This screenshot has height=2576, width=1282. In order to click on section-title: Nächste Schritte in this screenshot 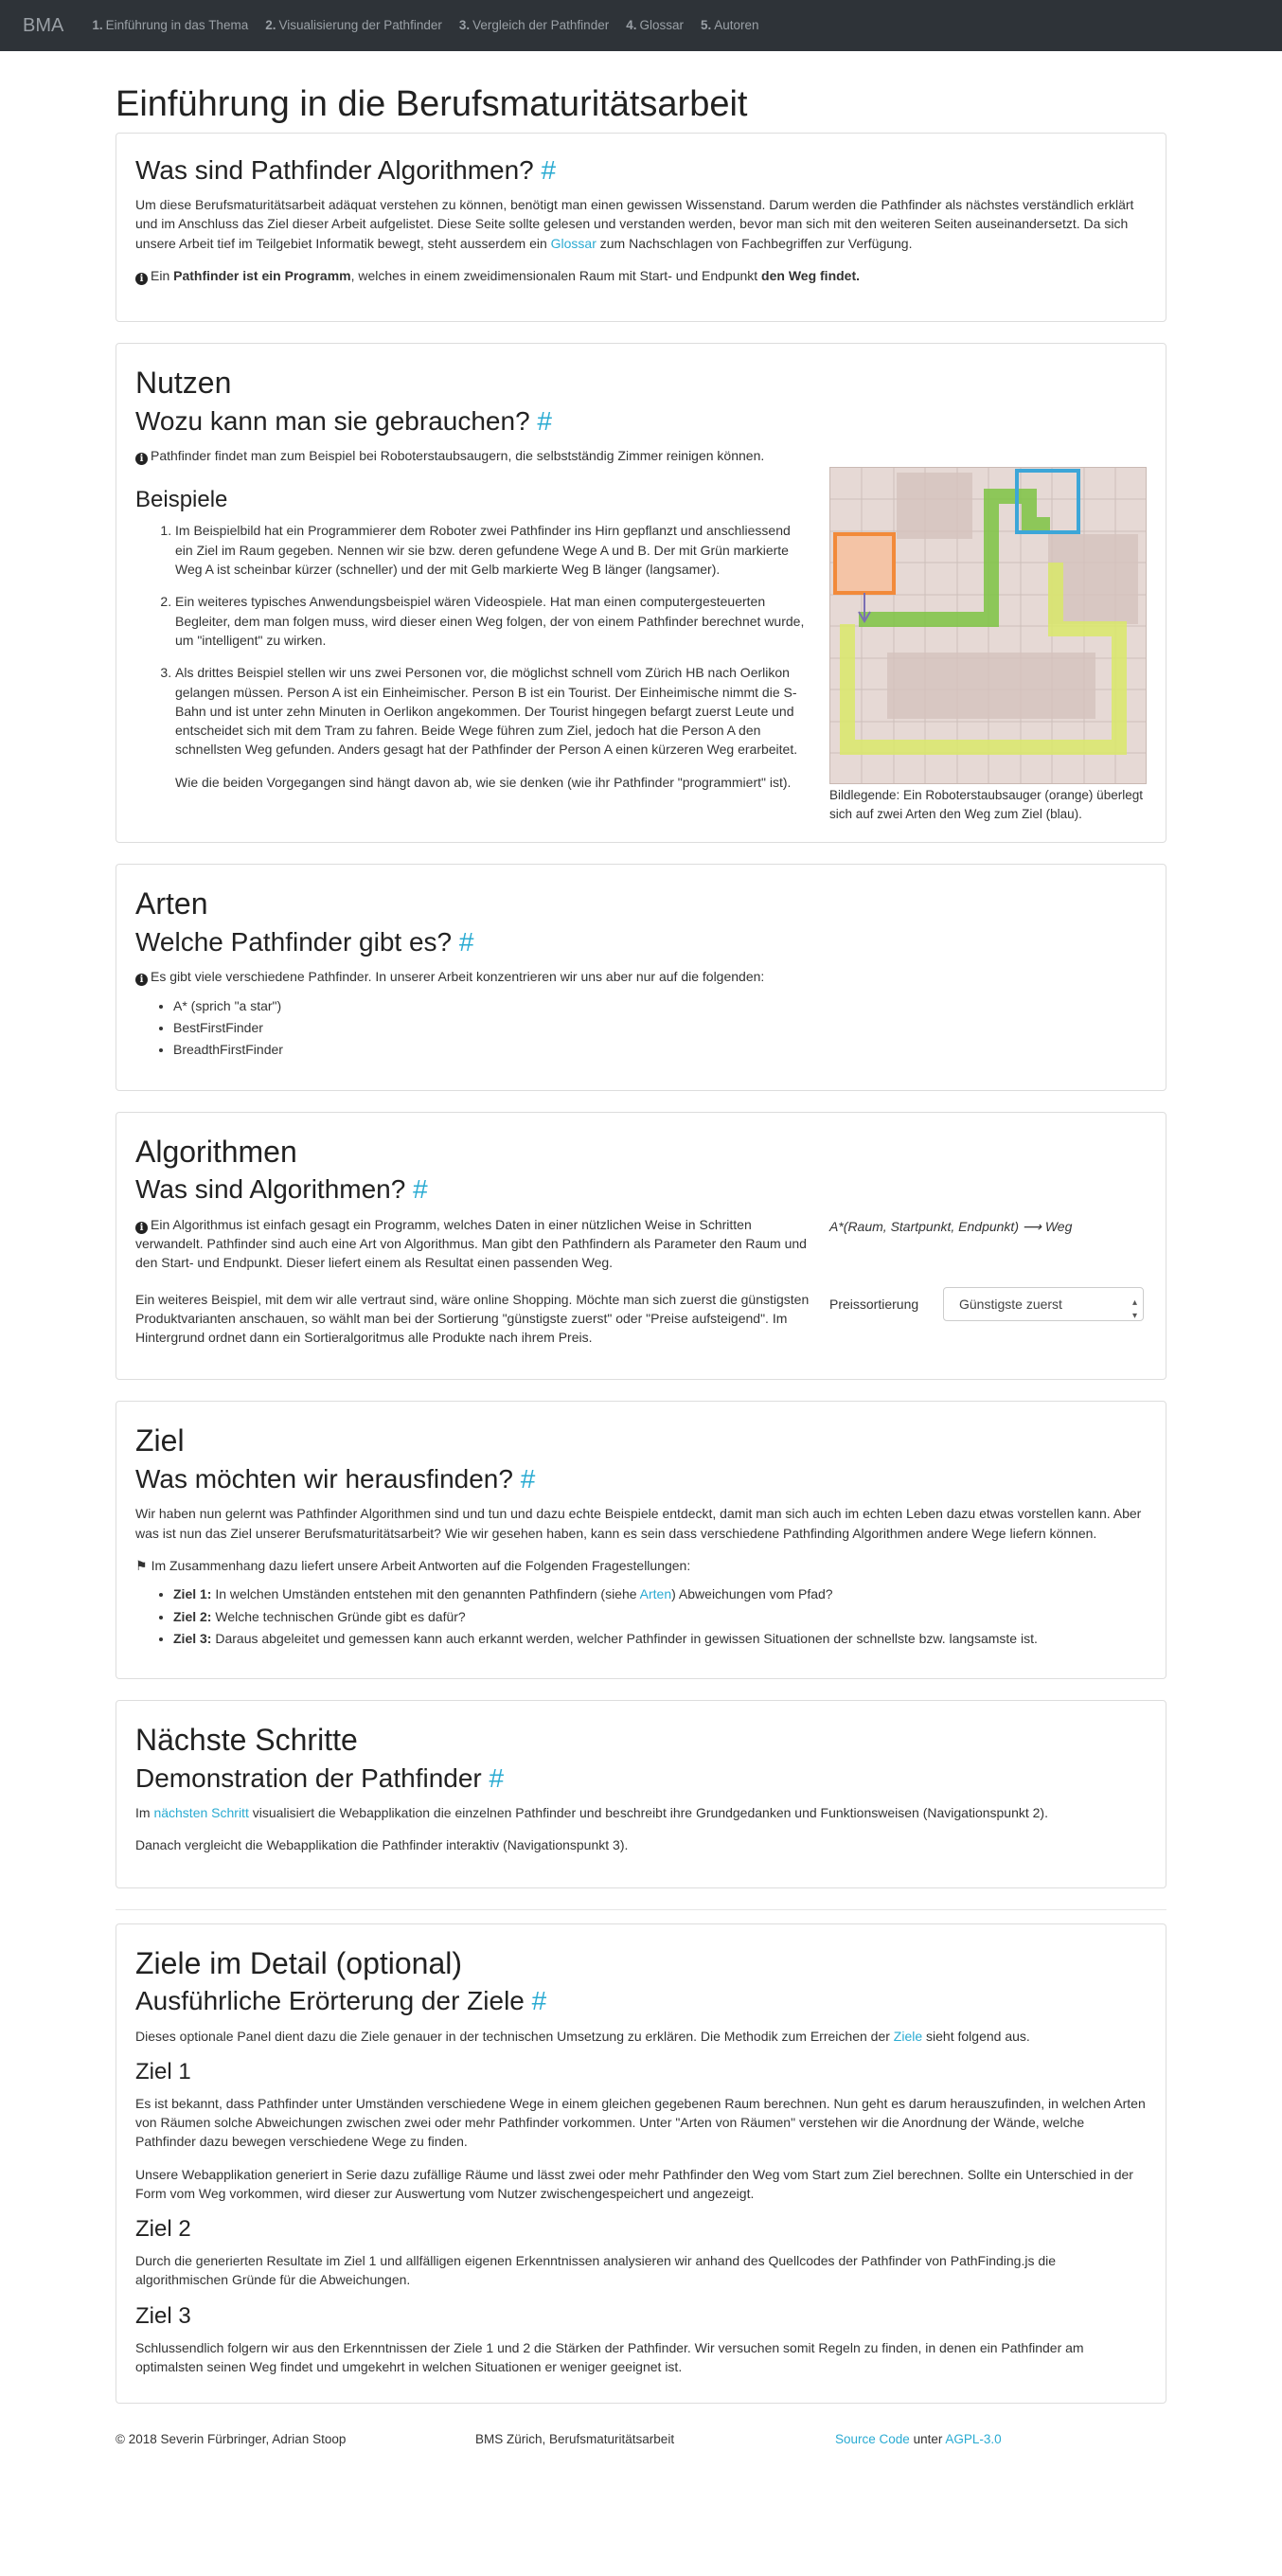, I will do `click(247, 1740)`.